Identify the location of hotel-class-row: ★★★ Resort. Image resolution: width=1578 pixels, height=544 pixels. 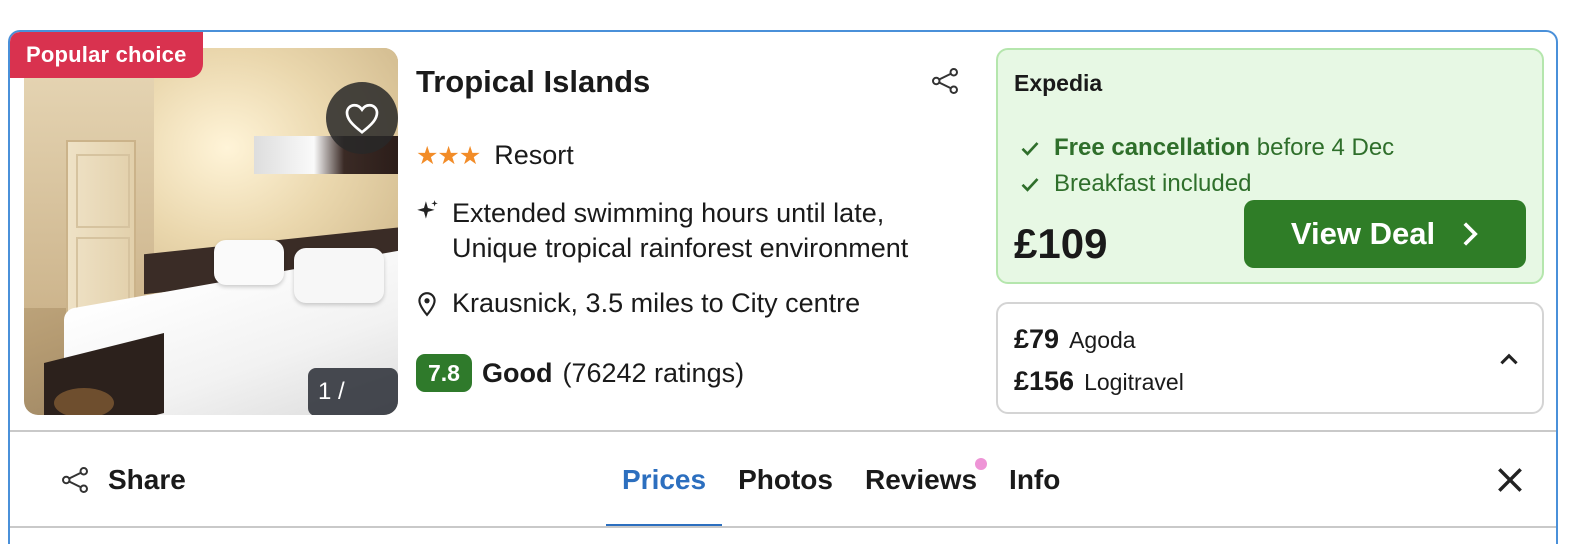
(495, 155).